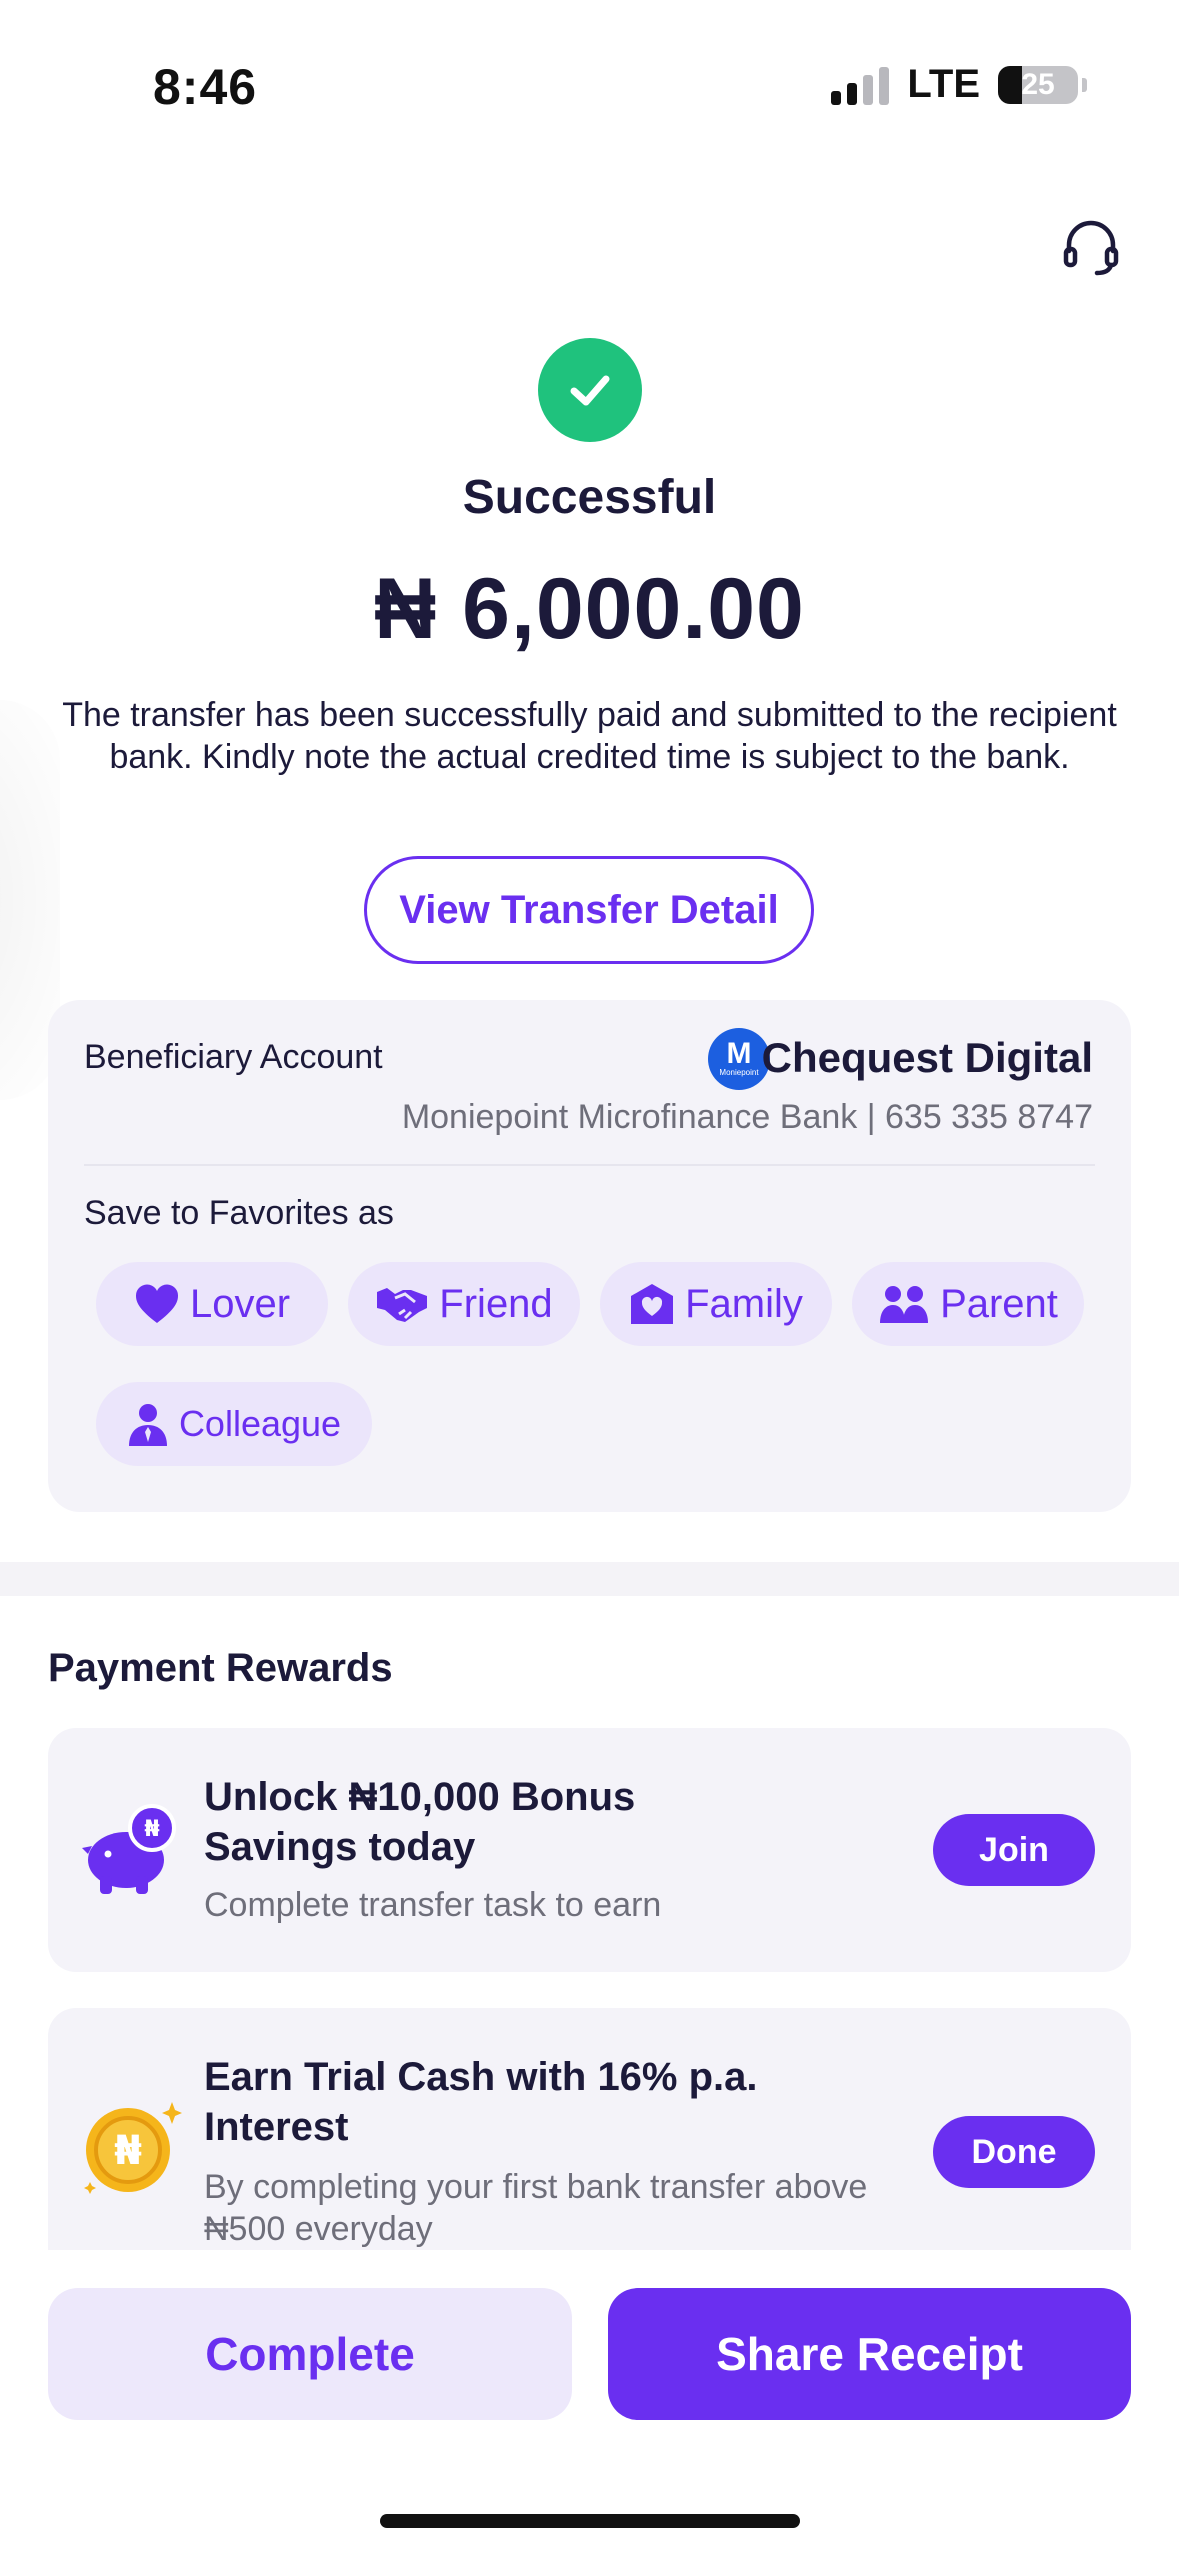 This screenshot has height=2556, width=1179. I want to click on join-button: Join, so click(1014, 1850).